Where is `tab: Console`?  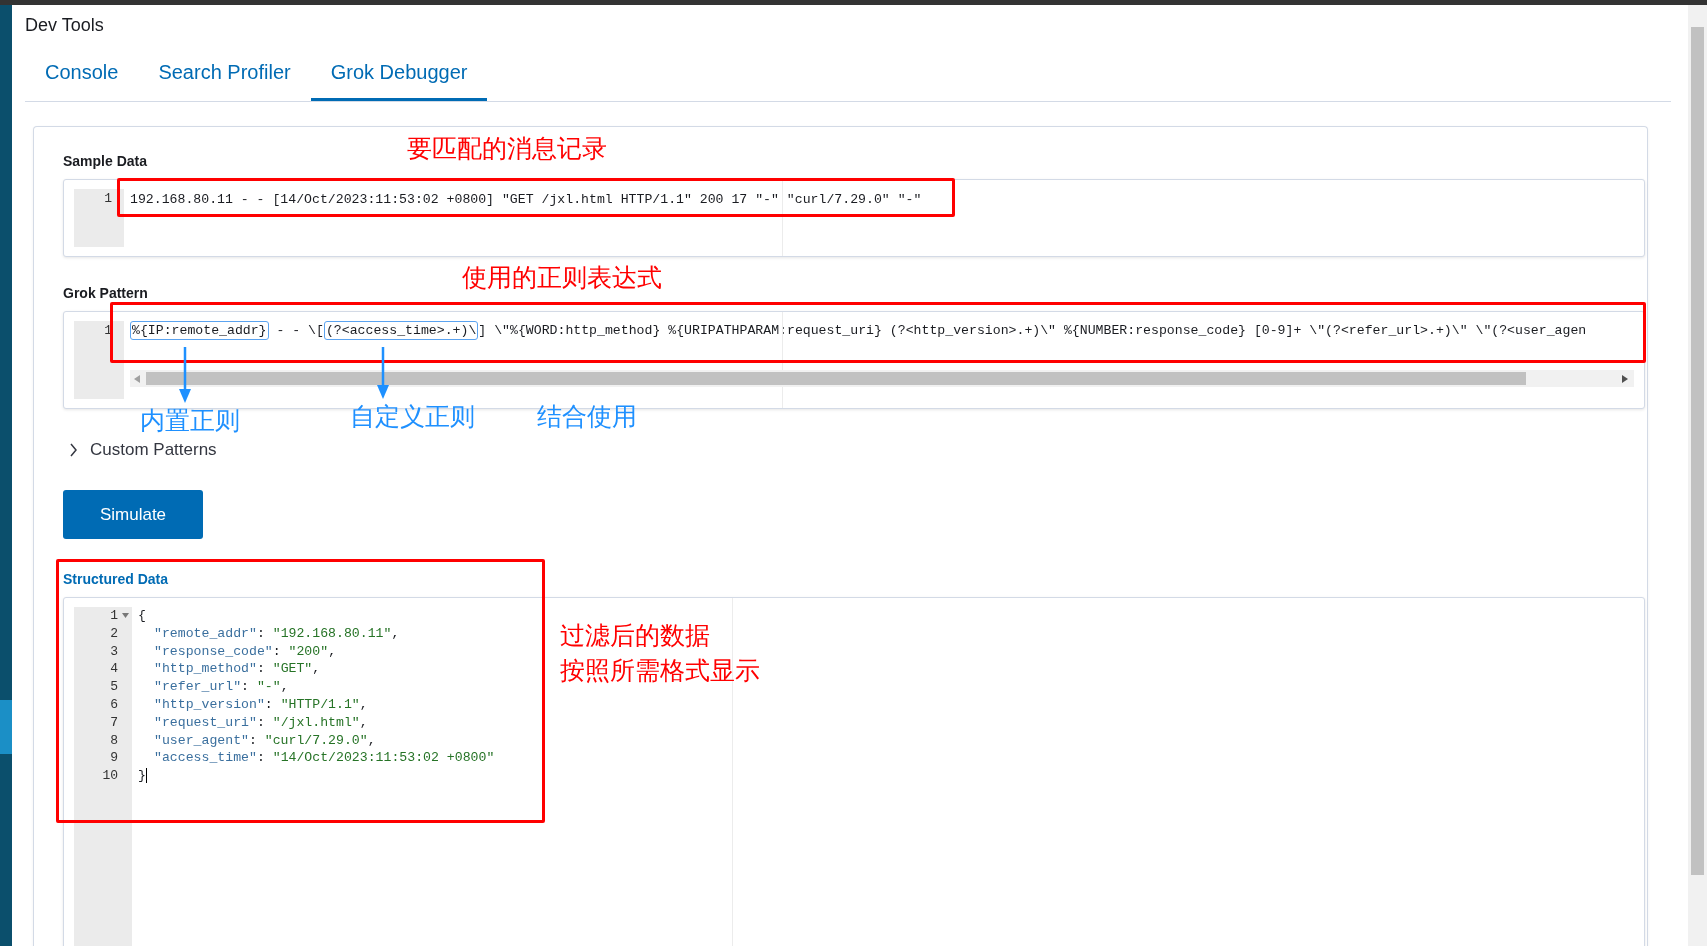 tab: Console is located at coordinates (82, 74).